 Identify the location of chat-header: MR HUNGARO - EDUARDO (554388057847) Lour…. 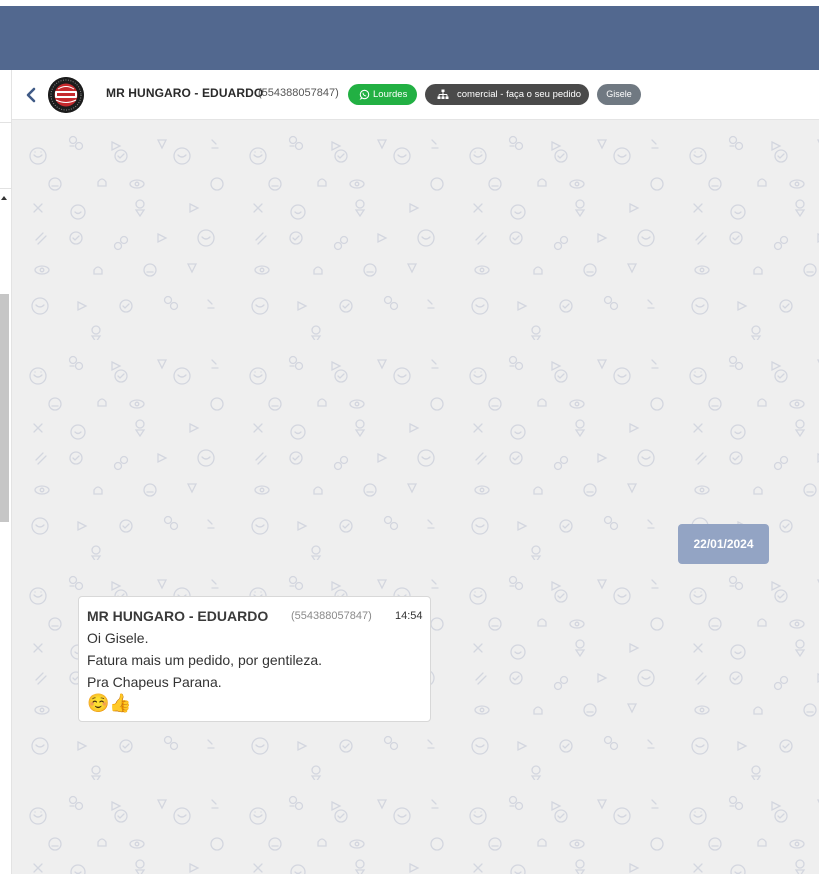
(415, 95).